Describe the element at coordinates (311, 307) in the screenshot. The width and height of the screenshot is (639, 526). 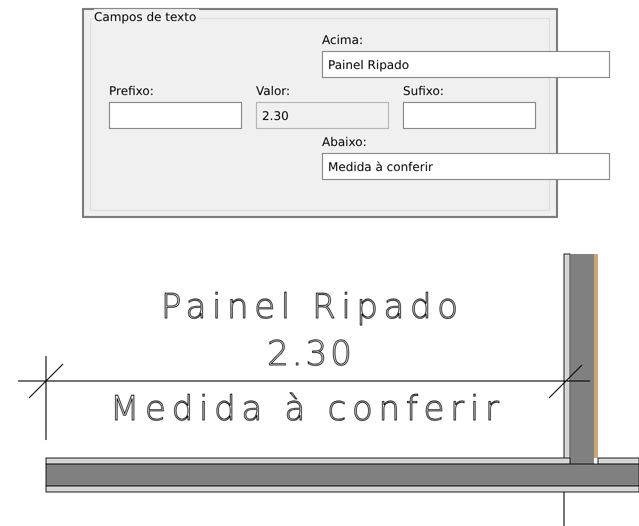
I see `dimension-text-above: Painel Ripado` at that location.